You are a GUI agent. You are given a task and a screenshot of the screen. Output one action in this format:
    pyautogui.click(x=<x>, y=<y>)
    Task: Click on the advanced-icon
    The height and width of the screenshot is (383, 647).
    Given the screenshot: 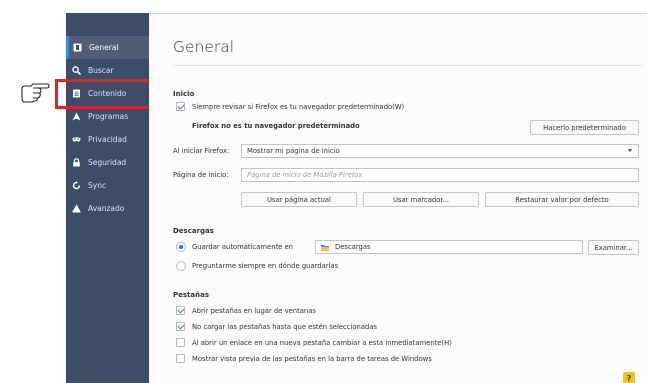 What is the action you would take?
    pyautogui.click(x=76, y=208)
    